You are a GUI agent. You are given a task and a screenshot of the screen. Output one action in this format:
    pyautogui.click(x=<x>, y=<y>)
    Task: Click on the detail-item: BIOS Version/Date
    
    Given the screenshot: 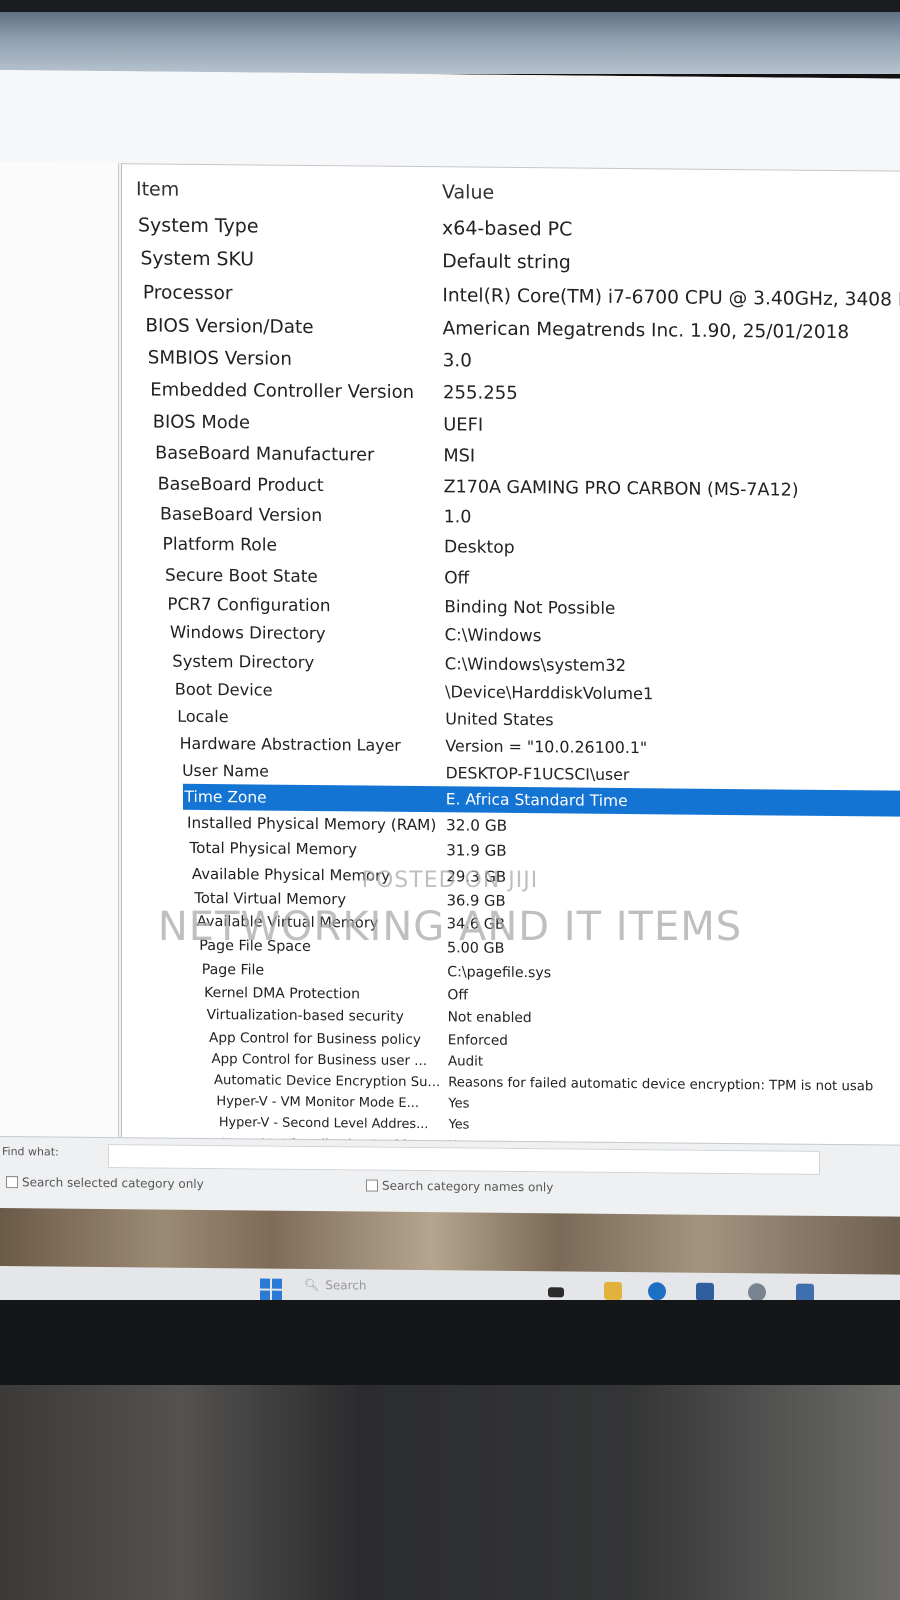 What is the action you would take?
    pyautogui.click(x=229, y=326)
    